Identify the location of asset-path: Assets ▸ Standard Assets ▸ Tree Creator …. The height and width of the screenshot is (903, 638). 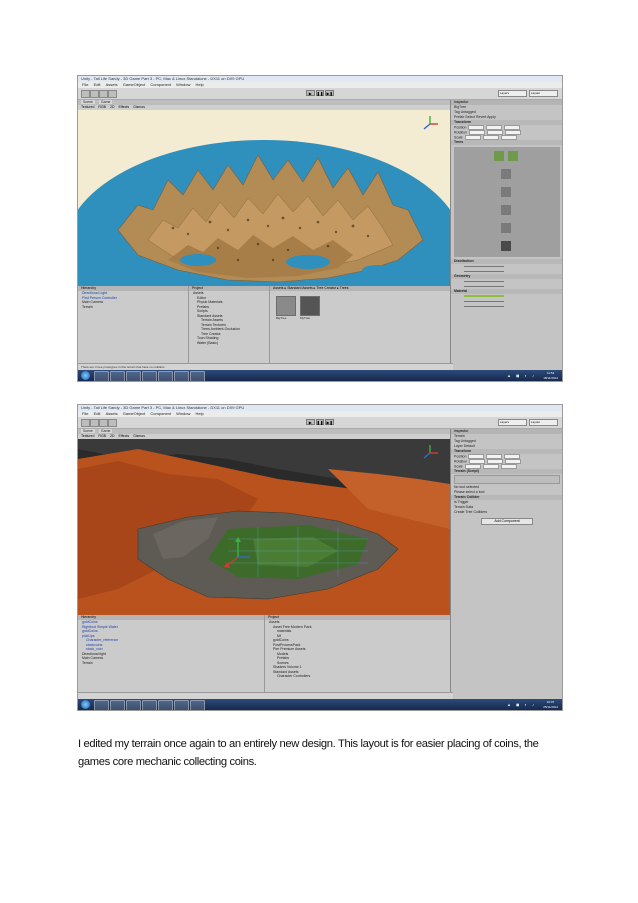
(360, 288).